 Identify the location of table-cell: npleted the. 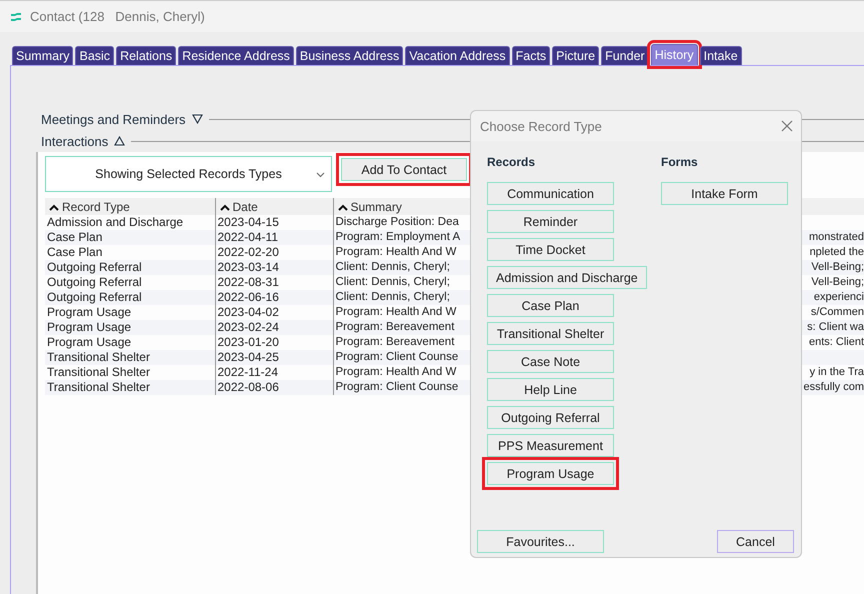
(837, 252).